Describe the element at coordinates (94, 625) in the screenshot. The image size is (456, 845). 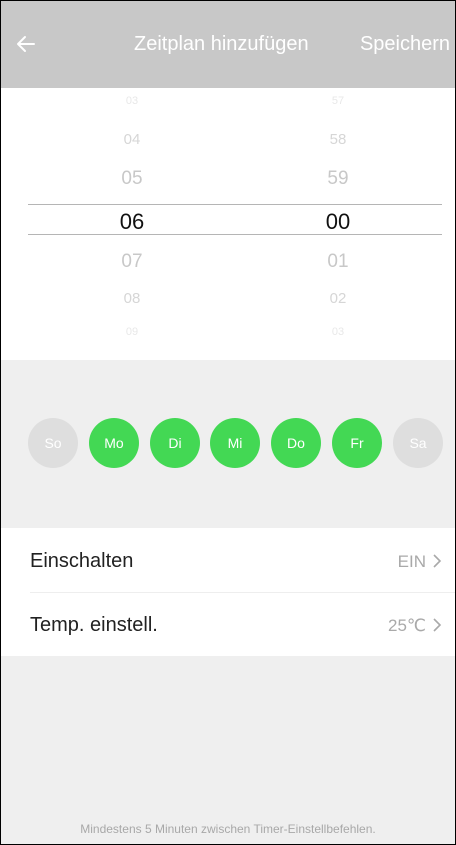
I see `setting-label: Temp. einstell.` at that location.